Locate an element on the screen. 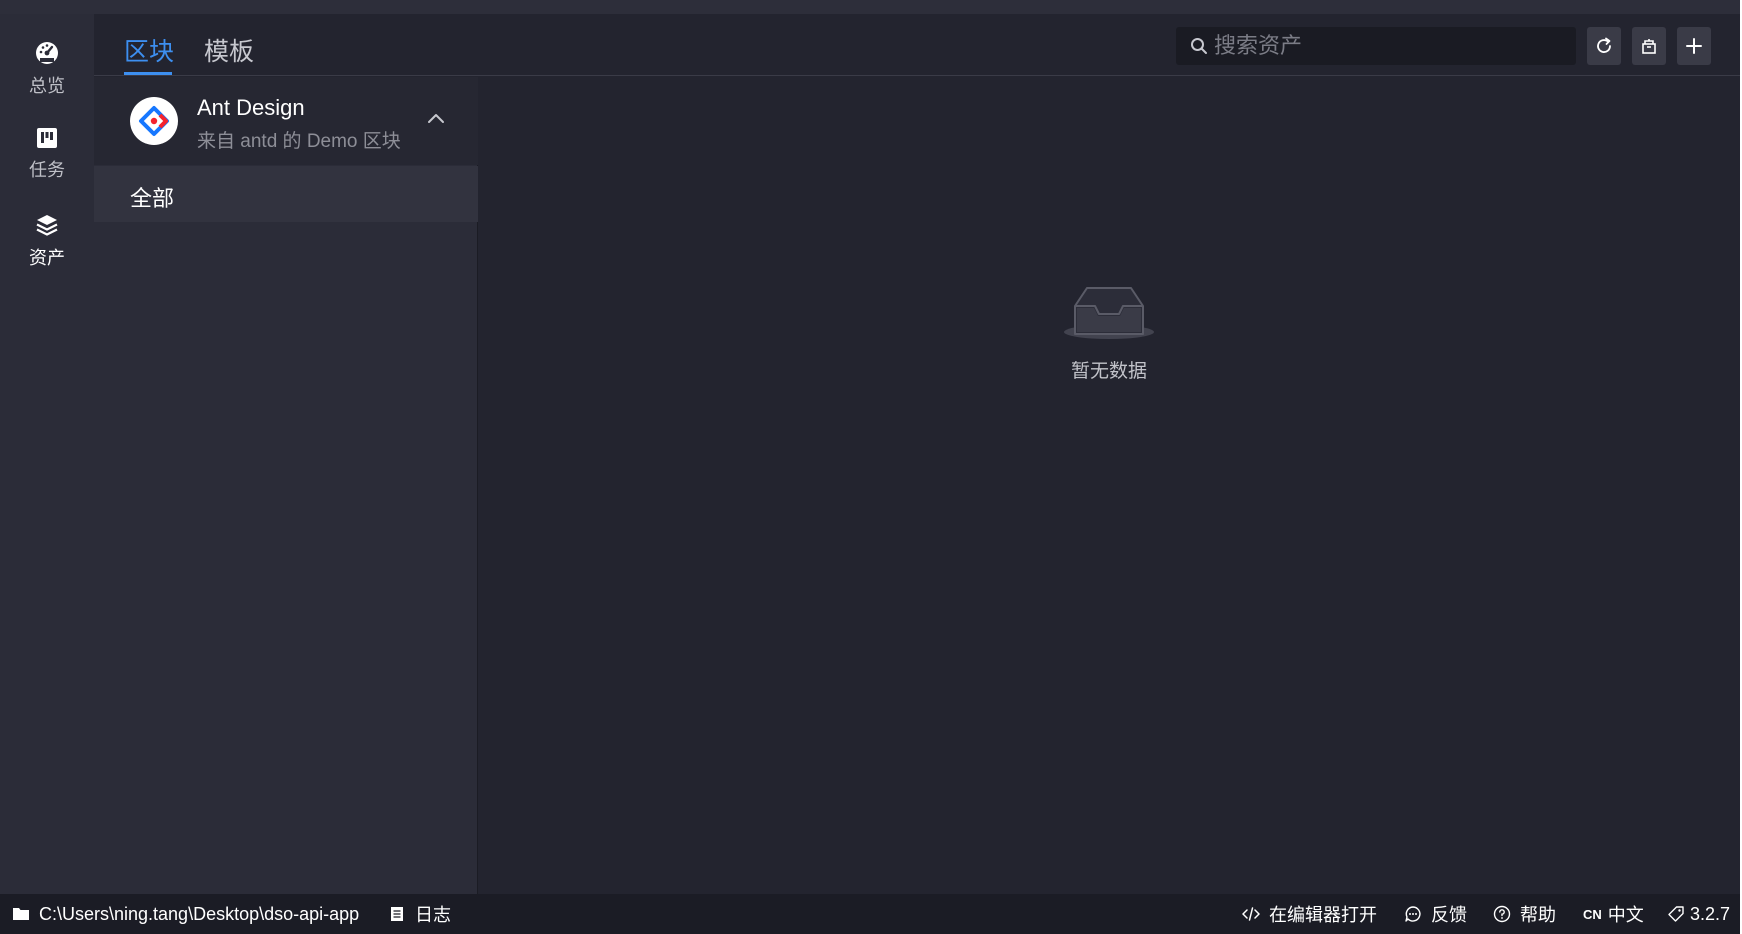 The image size is (1742, 934). nav-item-tasks: 任务 is located at coordinates (47, 140).